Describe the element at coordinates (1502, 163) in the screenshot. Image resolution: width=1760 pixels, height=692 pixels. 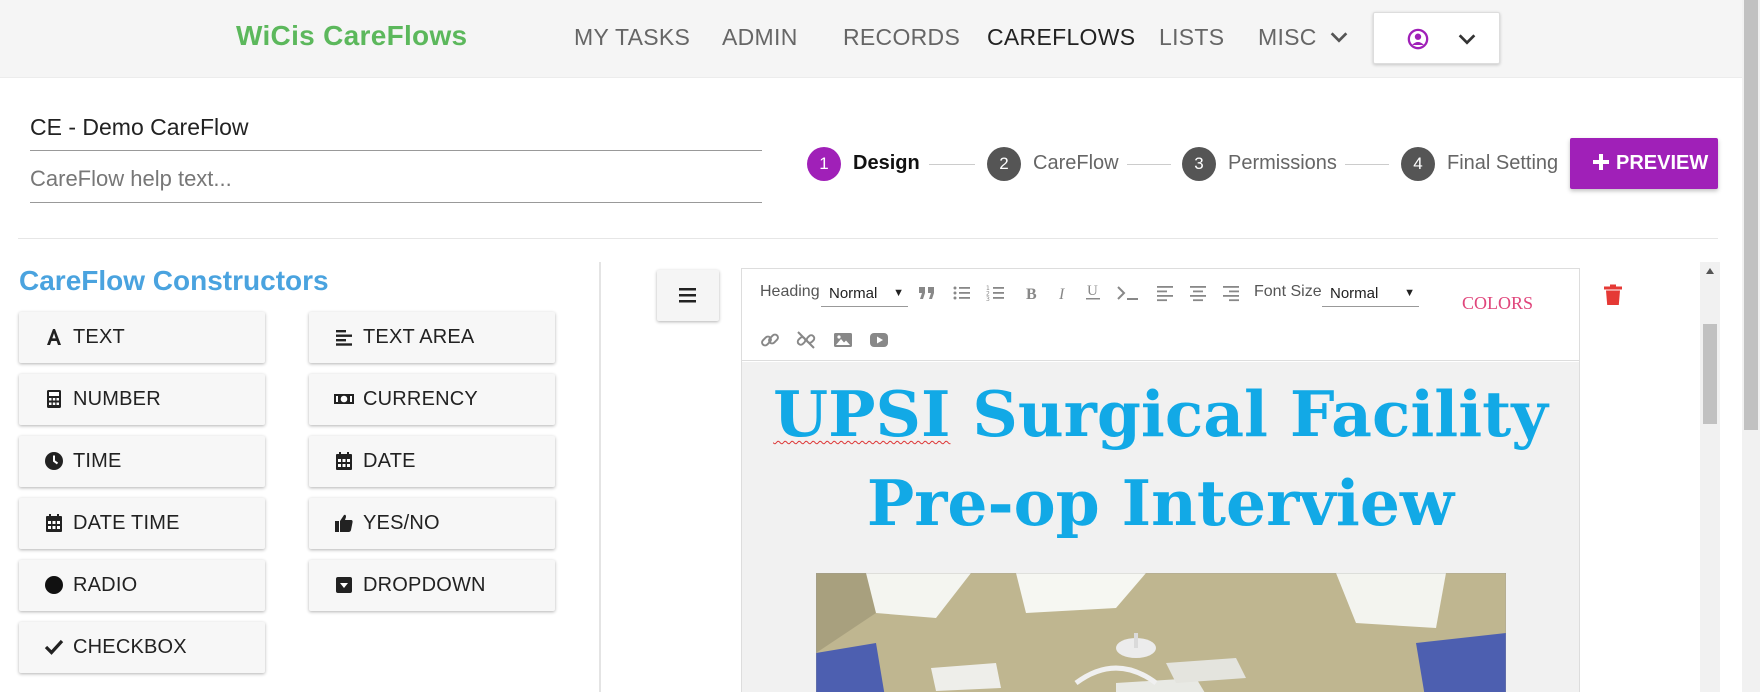
I see `step-label: Final Setting` at that location.